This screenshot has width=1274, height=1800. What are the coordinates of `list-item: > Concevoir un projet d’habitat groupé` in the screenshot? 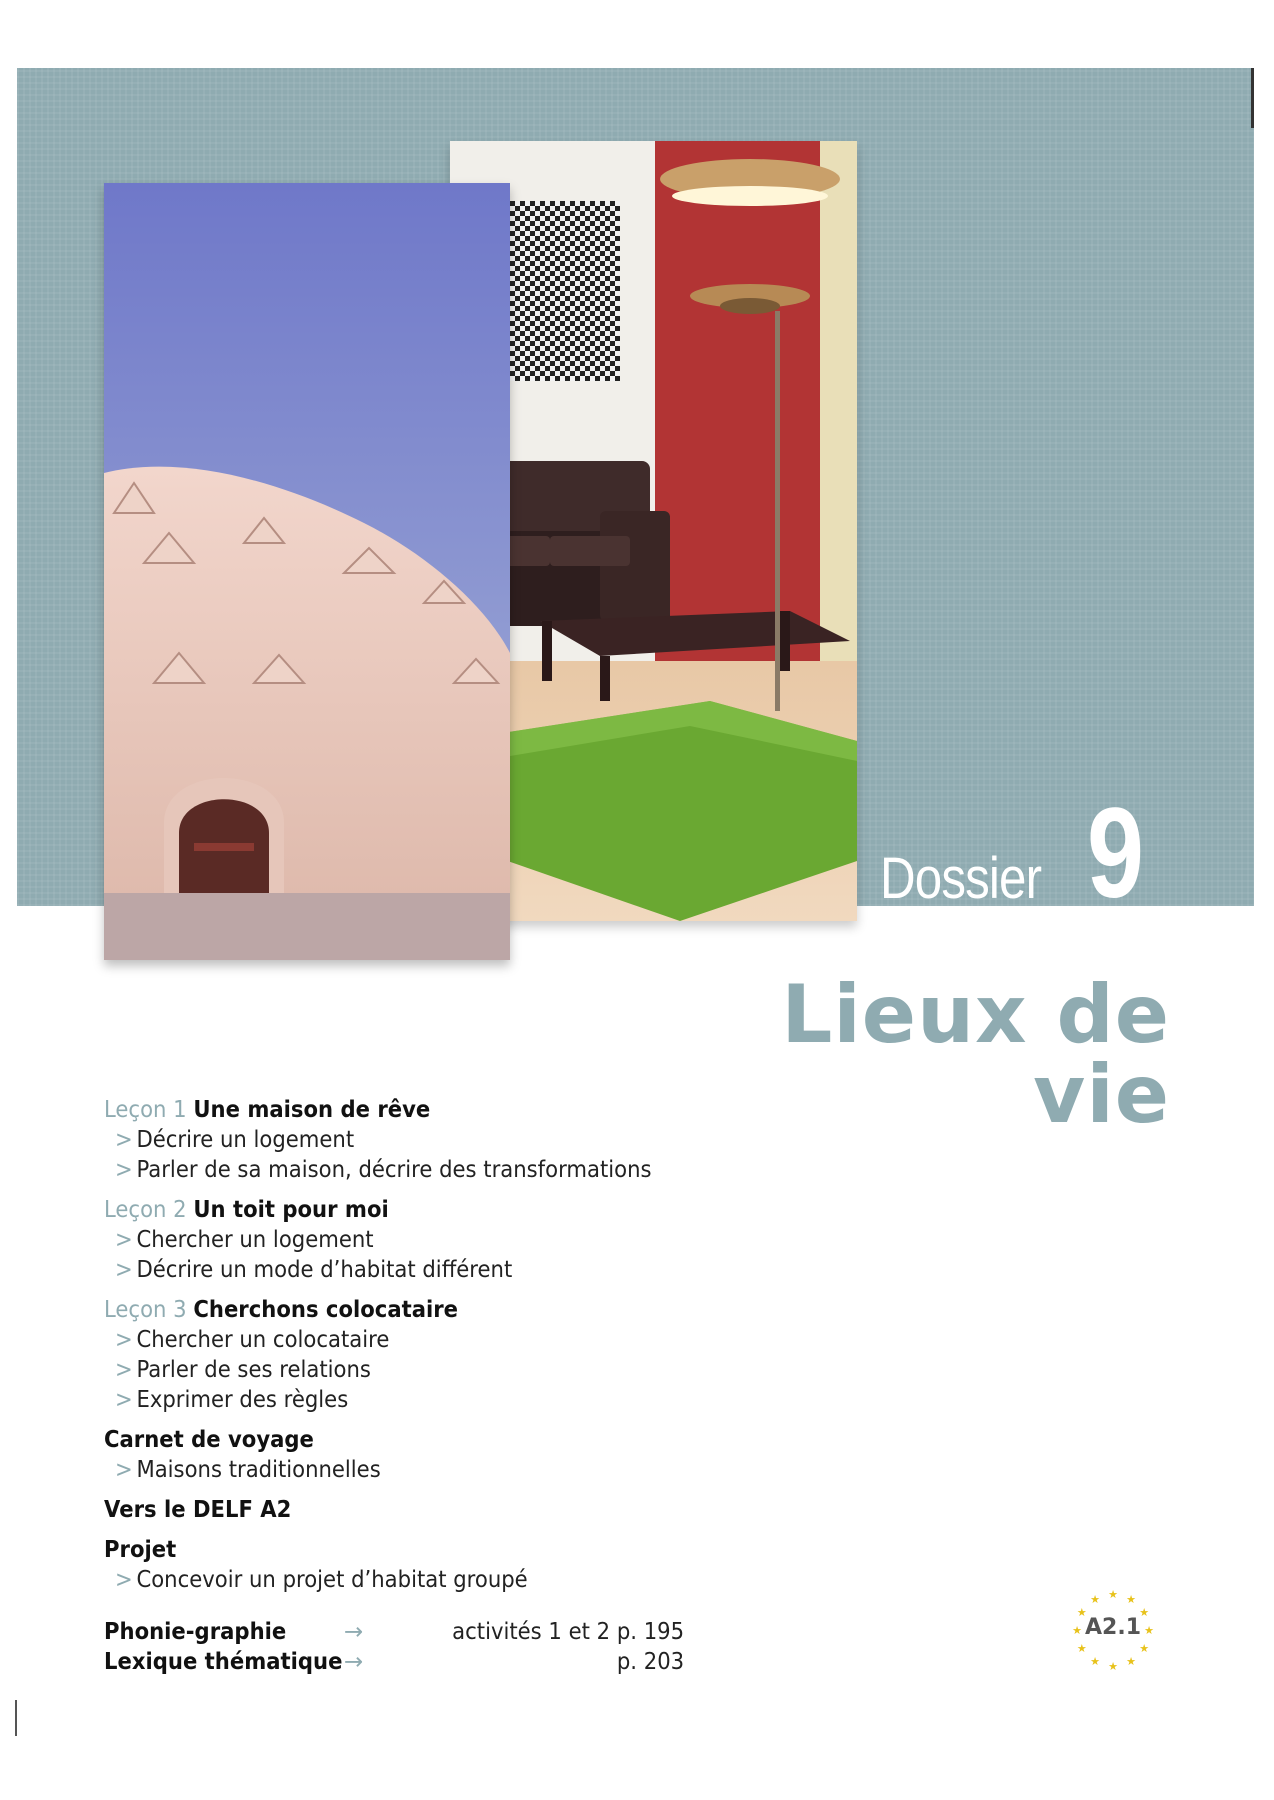 It's located at (426, 1580).